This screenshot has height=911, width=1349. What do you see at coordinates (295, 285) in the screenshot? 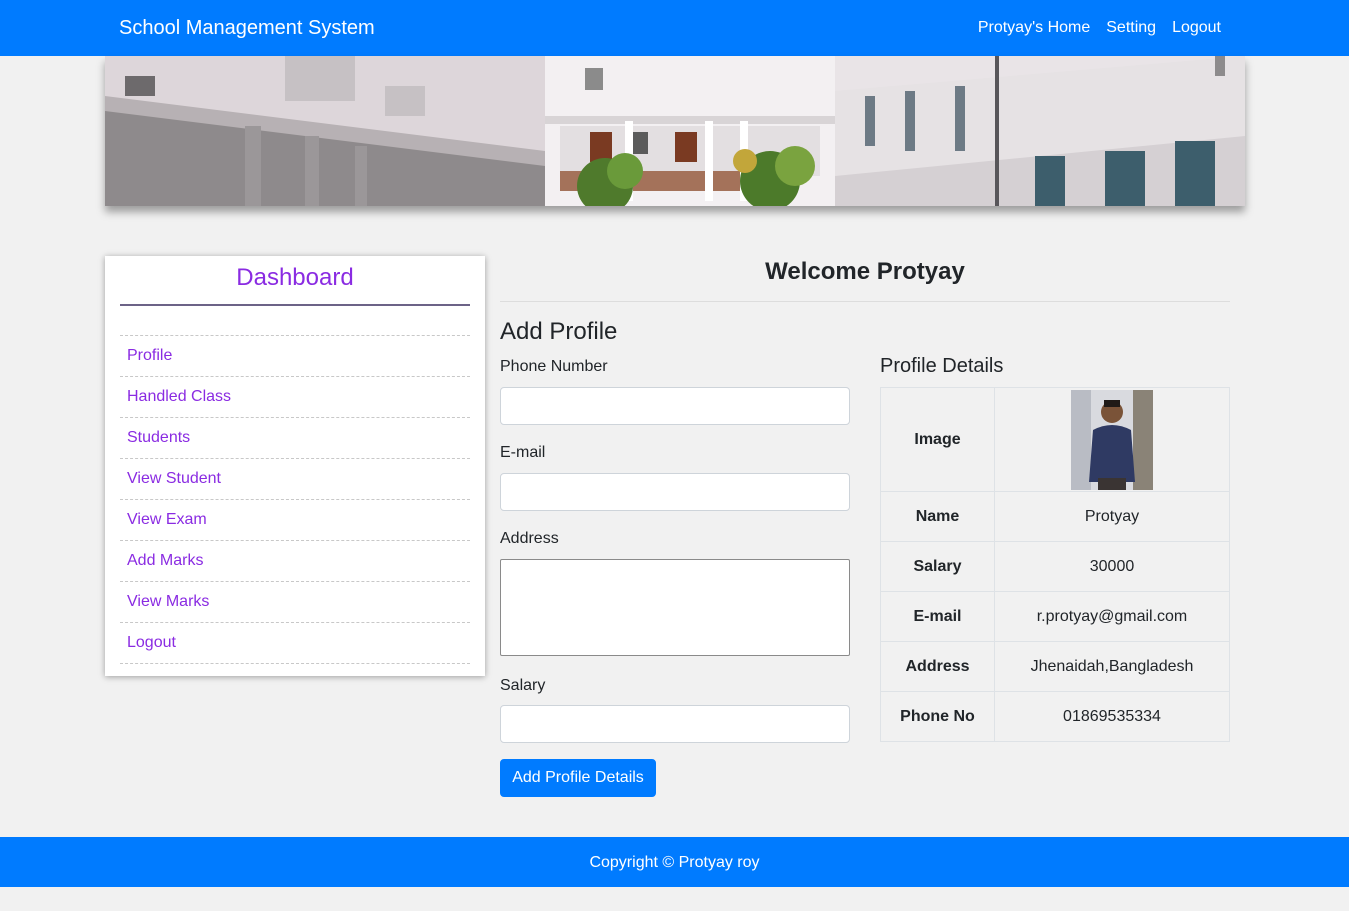
I see `sidebar-title: Dashboard` at bounding box center [295, 285].